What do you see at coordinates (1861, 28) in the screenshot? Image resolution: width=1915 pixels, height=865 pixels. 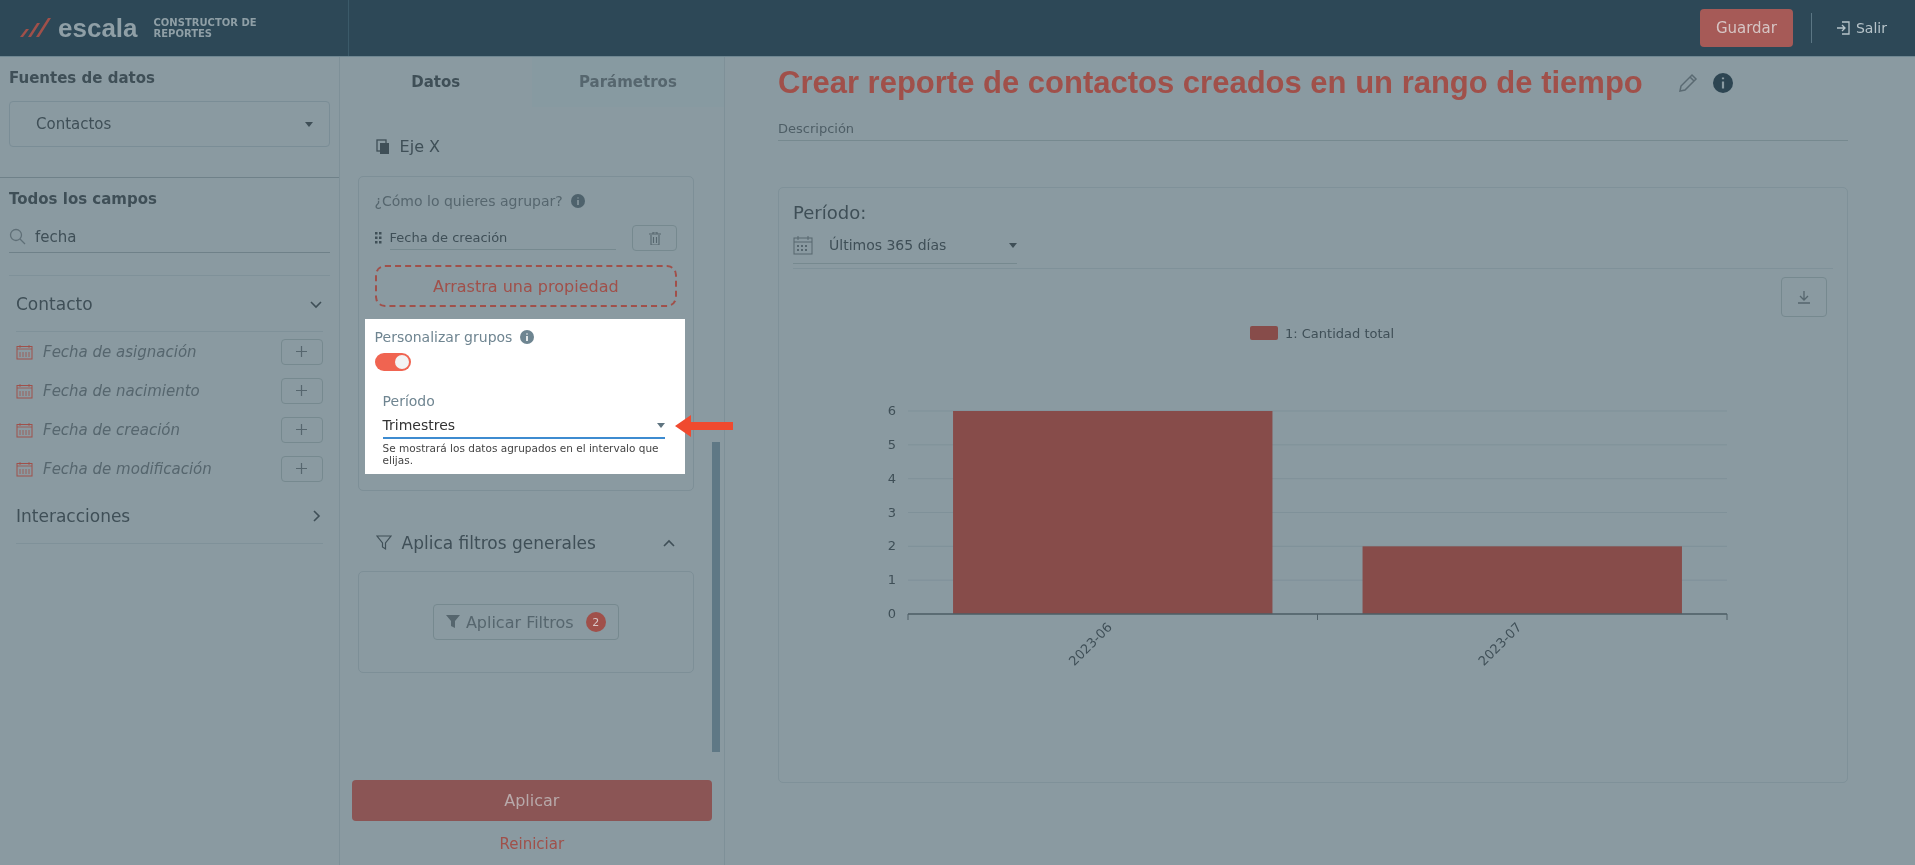 I see `exit-button: Salir` at bounding box center [1861, 28].